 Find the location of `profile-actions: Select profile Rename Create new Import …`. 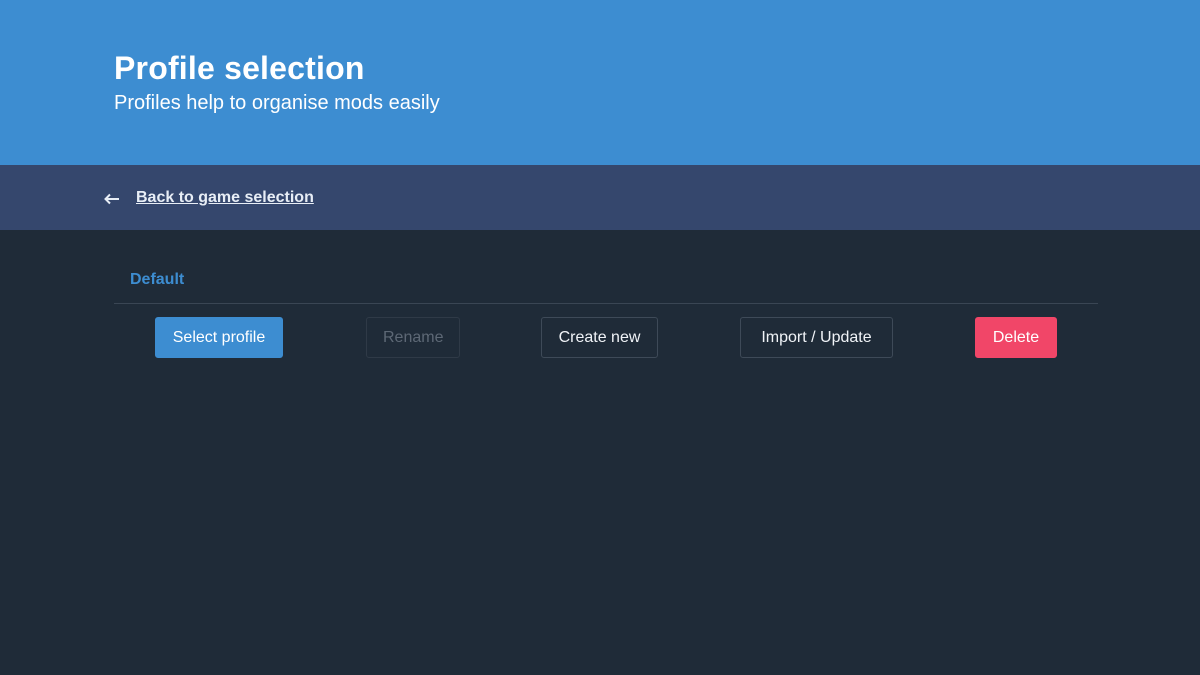

profile-actions: Select profile Rename Create new Import … is located at coordinates (606, 339).